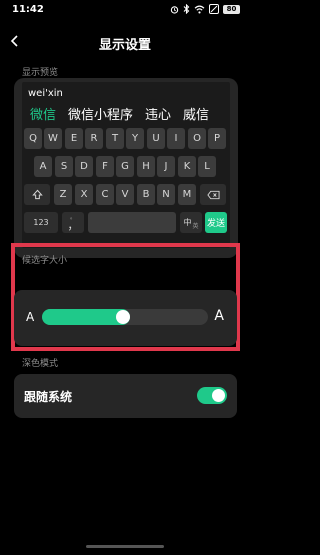  What do you see at coordinates (125, 546) in the screenshot?
I see `home-indicator` at bounding box center [125, 546].